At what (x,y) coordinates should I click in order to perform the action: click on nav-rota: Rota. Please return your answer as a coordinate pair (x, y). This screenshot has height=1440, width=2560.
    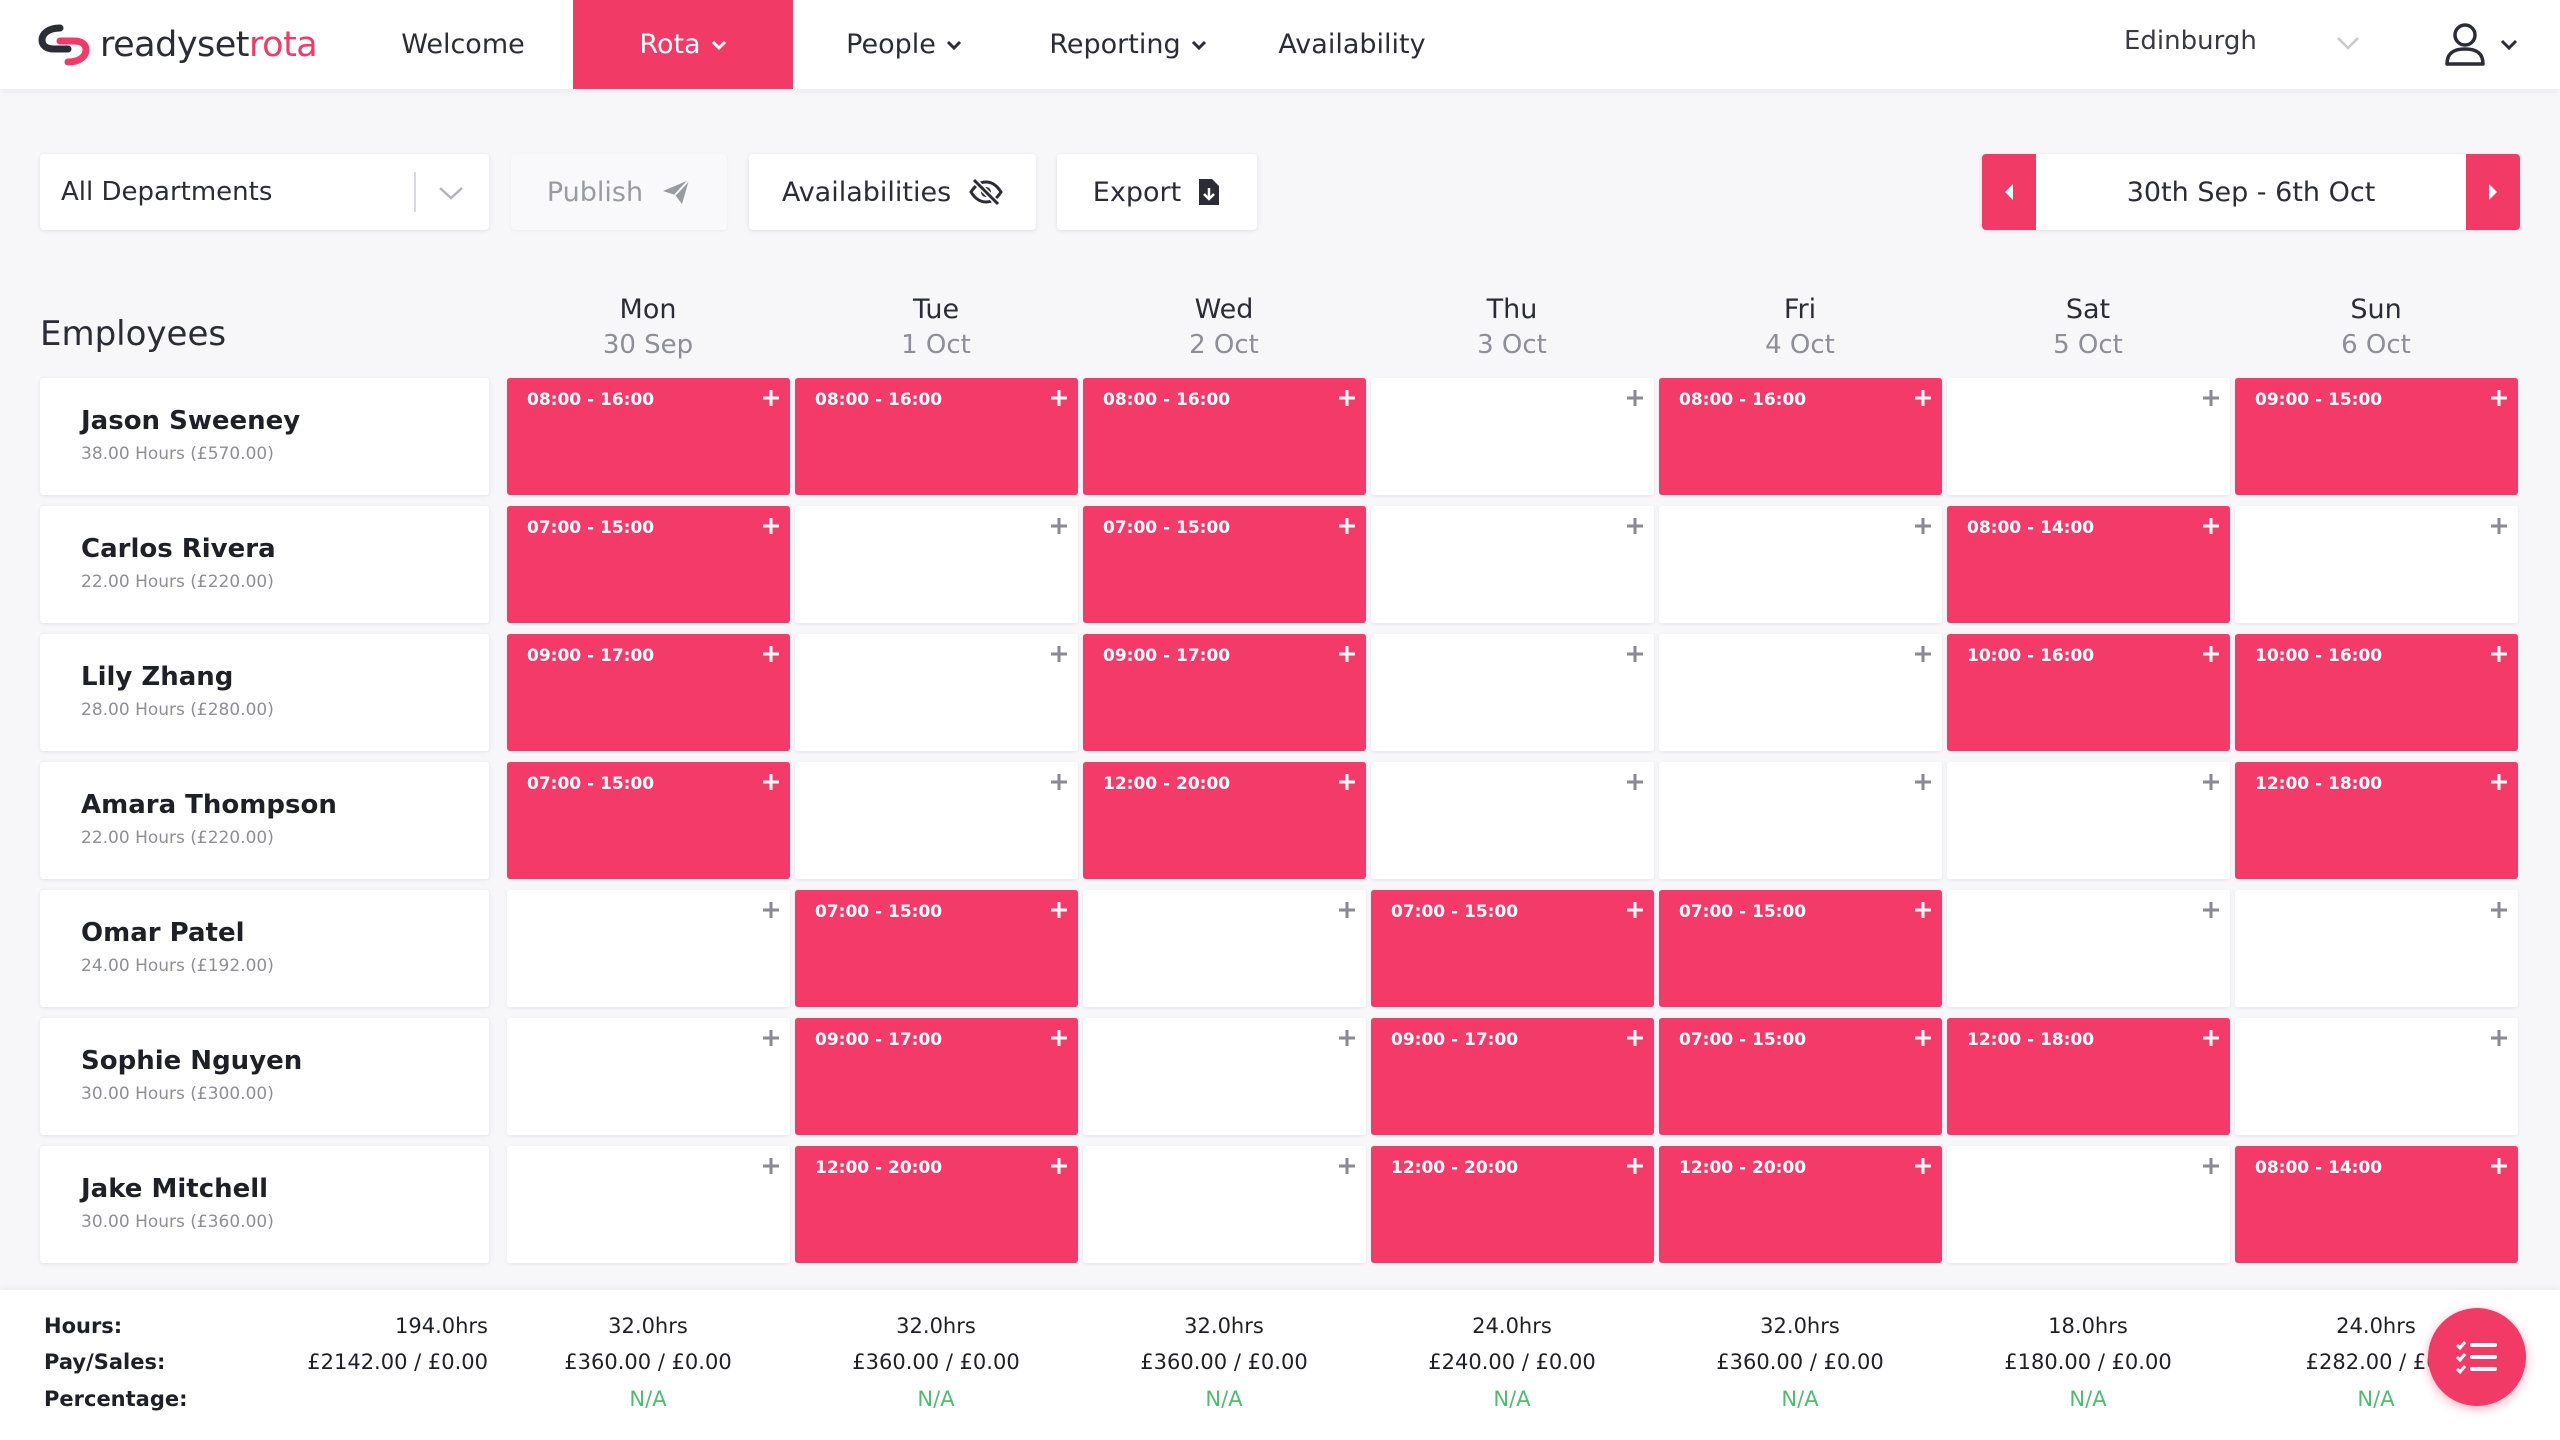
    Looking at the image, I should click on (683, 44).